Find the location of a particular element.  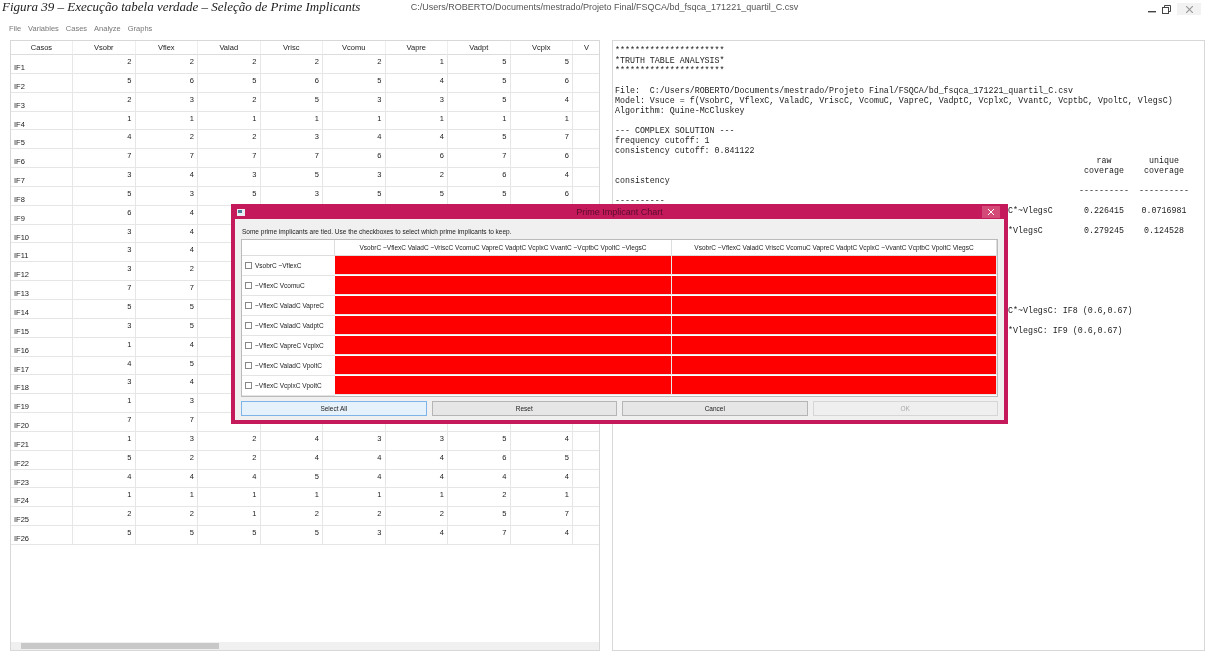

output-text: consistency cutoff: 0.841122 is located at coordinates (685, 150).